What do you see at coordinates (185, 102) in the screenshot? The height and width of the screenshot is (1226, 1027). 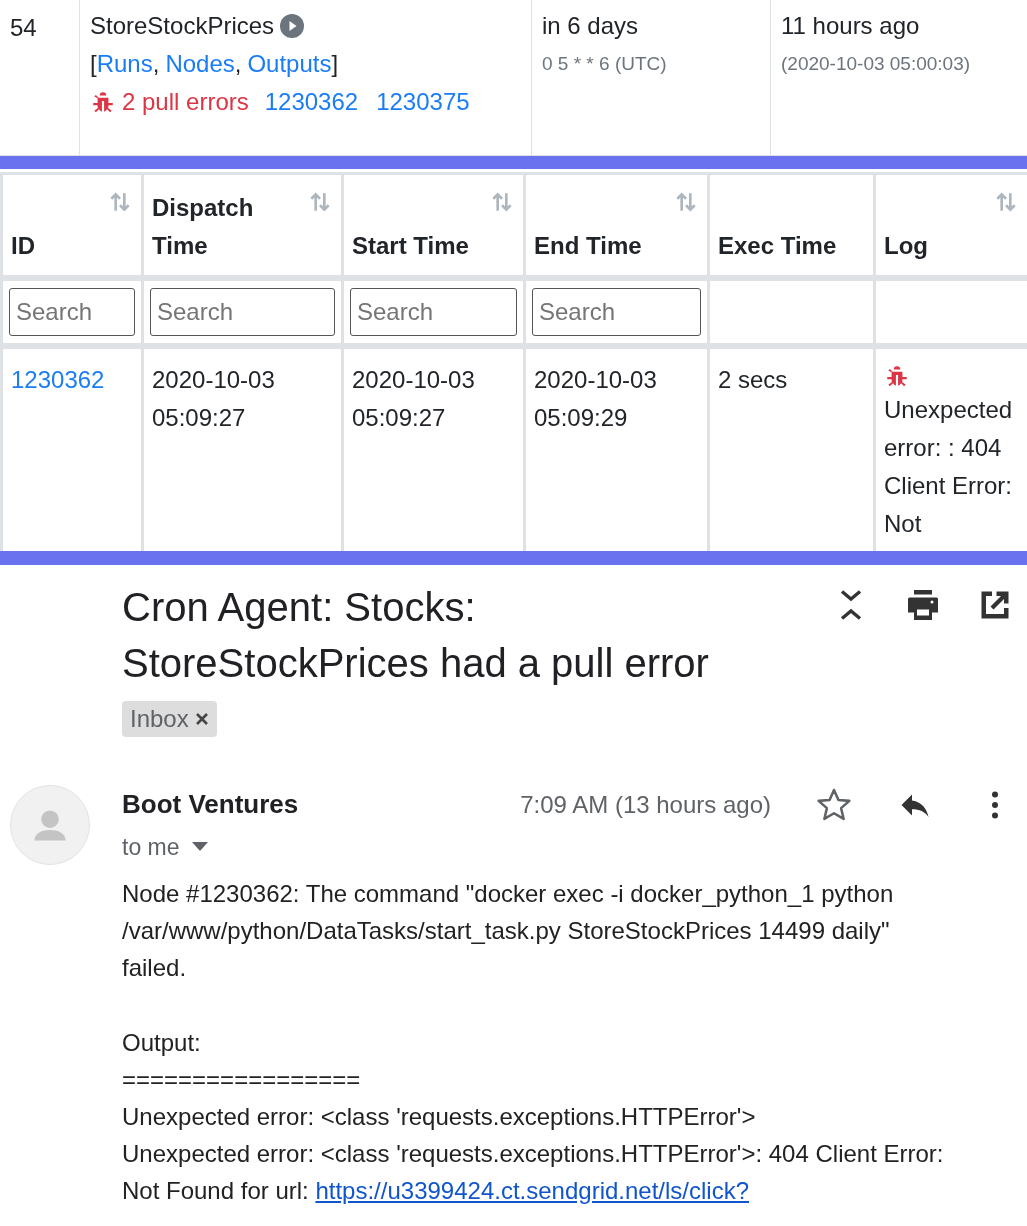 I see `error-count: 2 pull errors` at bounding box center [185, 102].